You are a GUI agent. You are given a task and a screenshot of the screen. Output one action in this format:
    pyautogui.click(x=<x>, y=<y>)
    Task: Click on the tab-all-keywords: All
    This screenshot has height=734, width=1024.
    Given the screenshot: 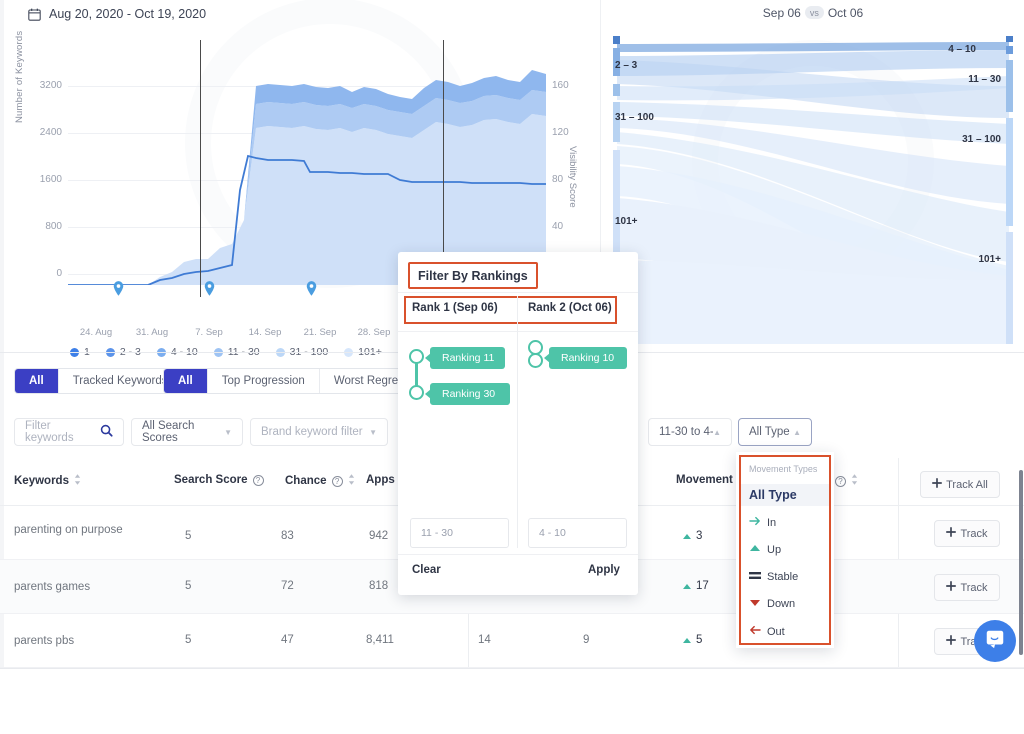 What is the action you would take?
    pyautogui.click(x=37, y=381)
    